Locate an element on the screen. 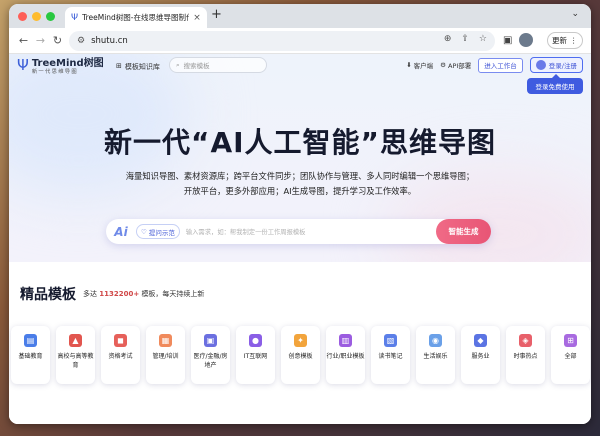  templates-subtitle: 多达 1132200+ 模板，每天持续上新 is located at coordinates (143, 294).